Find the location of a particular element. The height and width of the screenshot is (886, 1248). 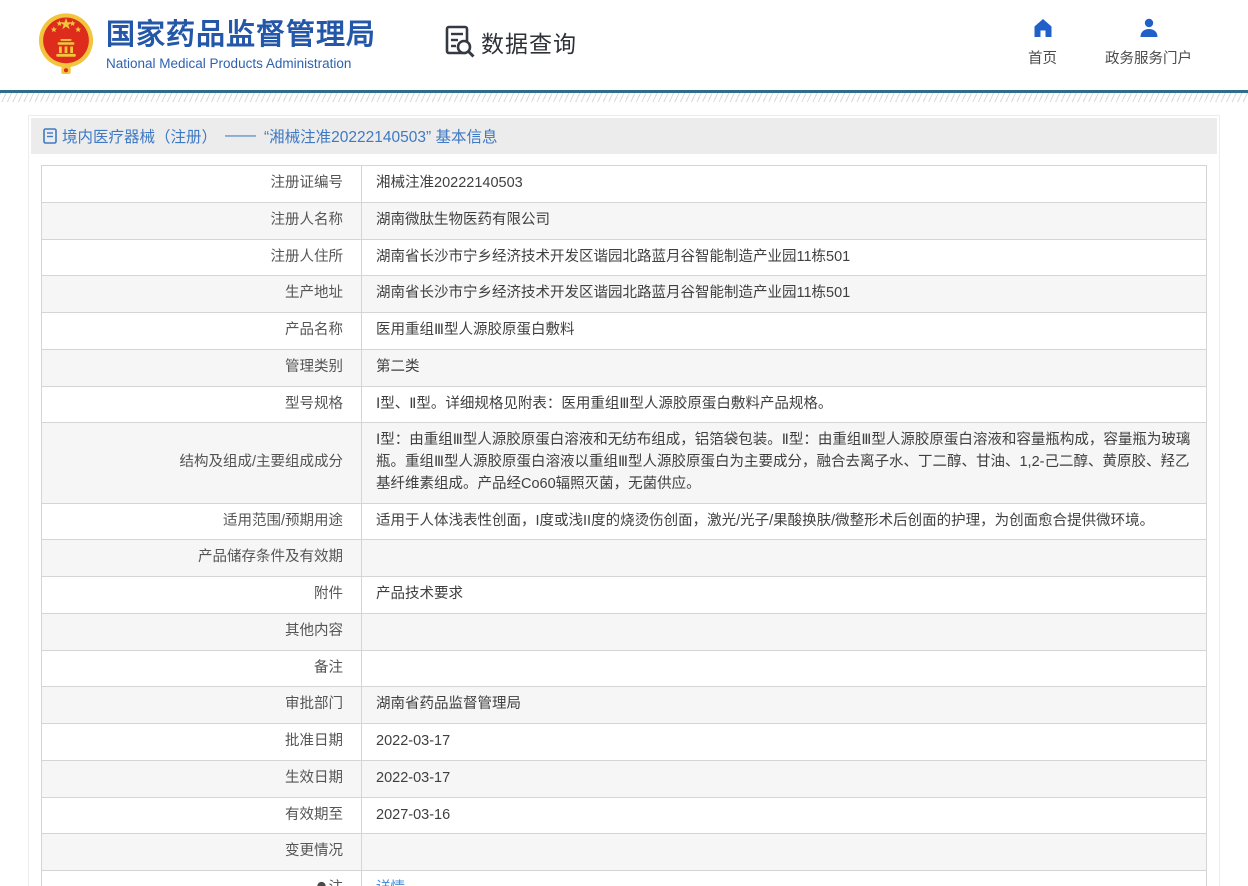

row-label: 型号规格 is located at coordinates (201, 404).